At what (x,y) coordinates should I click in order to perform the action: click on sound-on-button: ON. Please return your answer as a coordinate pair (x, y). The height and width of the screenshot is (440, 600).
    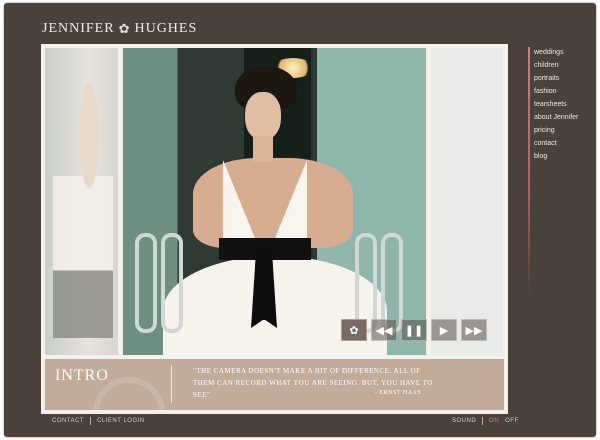
    Looking at the image, I should click on (494, 421).